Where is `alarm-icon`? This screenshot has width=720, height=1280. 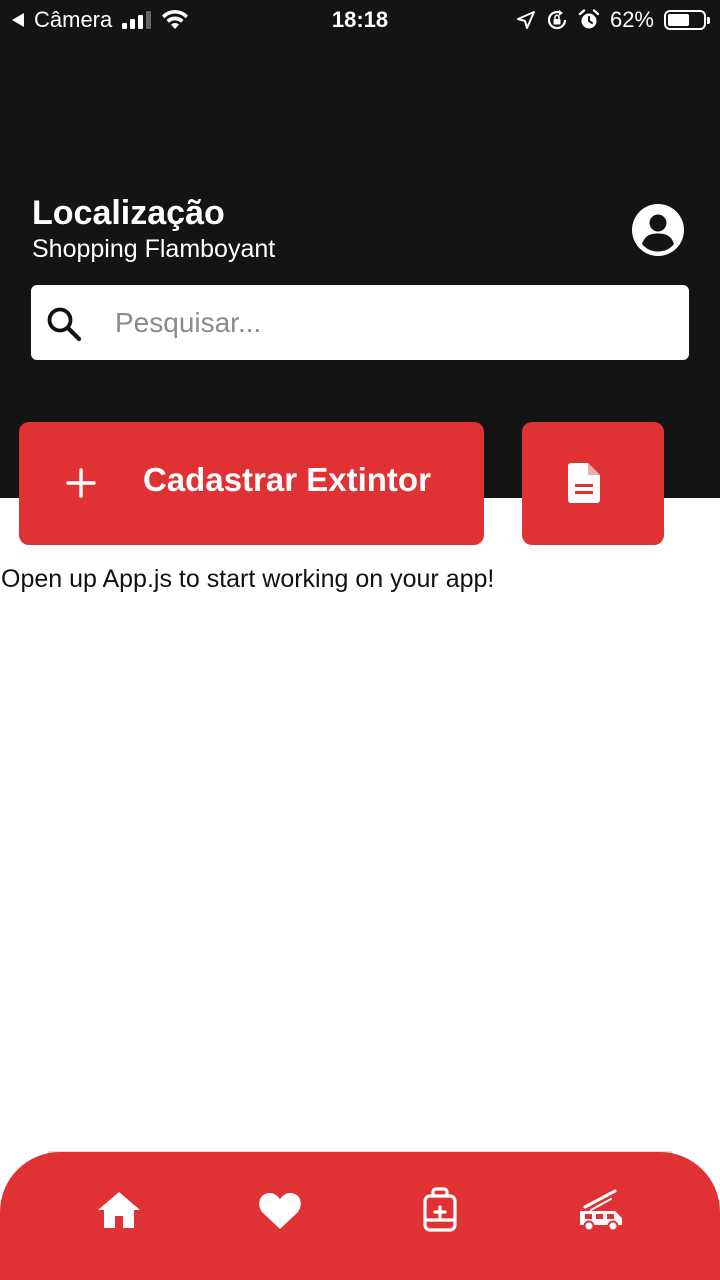 alarm-icon is located at coordinates (589, 19).